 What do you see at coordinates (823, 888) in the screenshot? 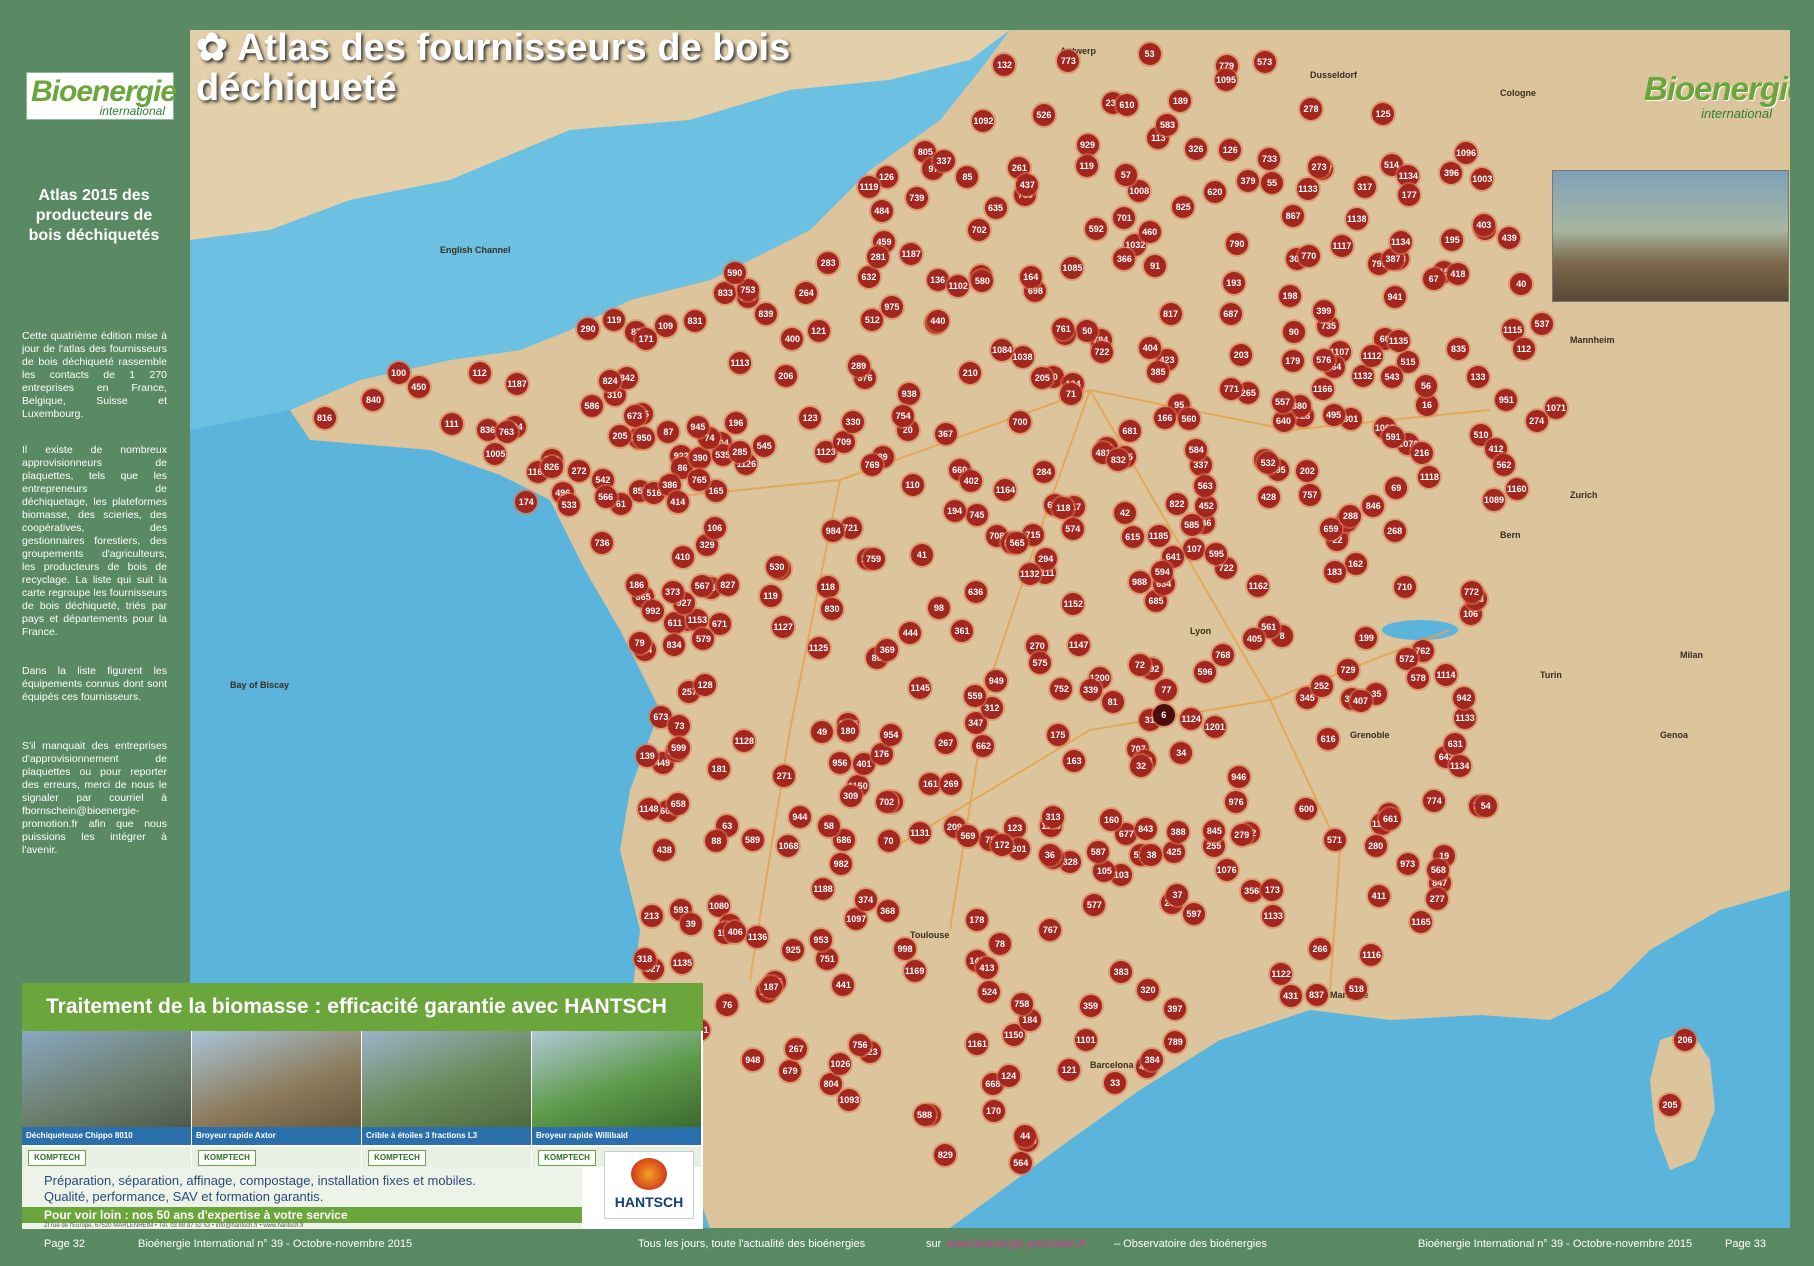
I see `supplier-marker: 1188` at bounding box center [823, 888].